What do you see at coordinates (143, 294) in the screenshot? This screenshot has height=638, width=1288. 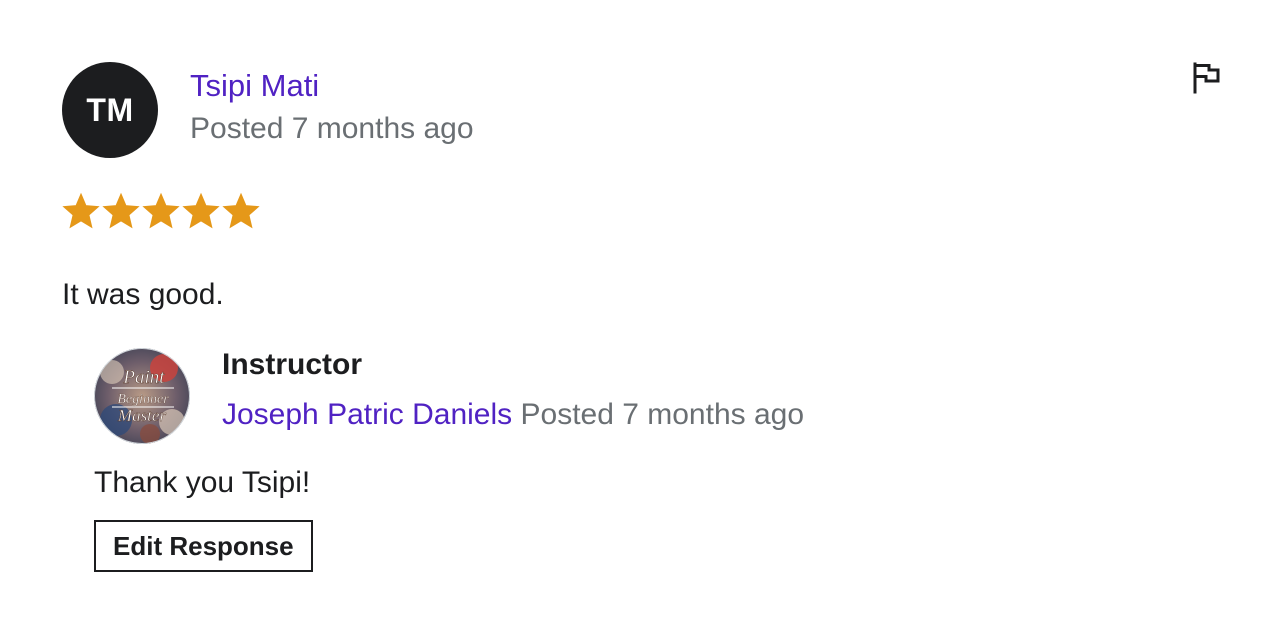 I see `review-text: It was good.` at bounding box center [143, 294].